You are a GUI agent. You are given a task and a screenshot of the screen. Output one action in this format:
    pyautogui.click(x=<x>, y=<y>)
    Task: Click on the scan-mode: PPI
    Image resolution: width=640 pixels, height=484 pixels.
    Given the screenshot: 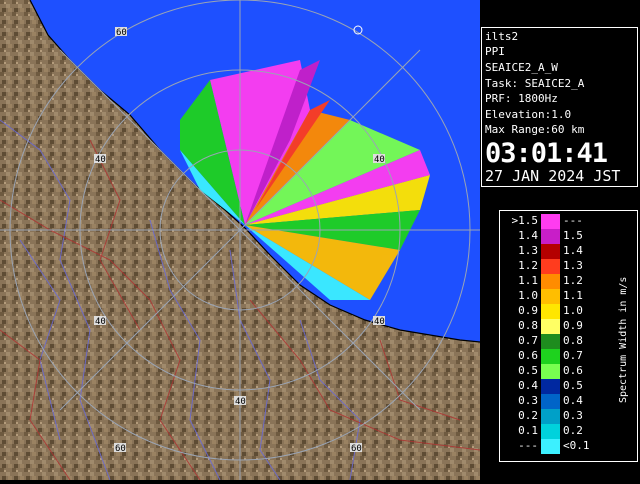 What is the action you would take?
    pyautogui.click(x=495, y=51)
    